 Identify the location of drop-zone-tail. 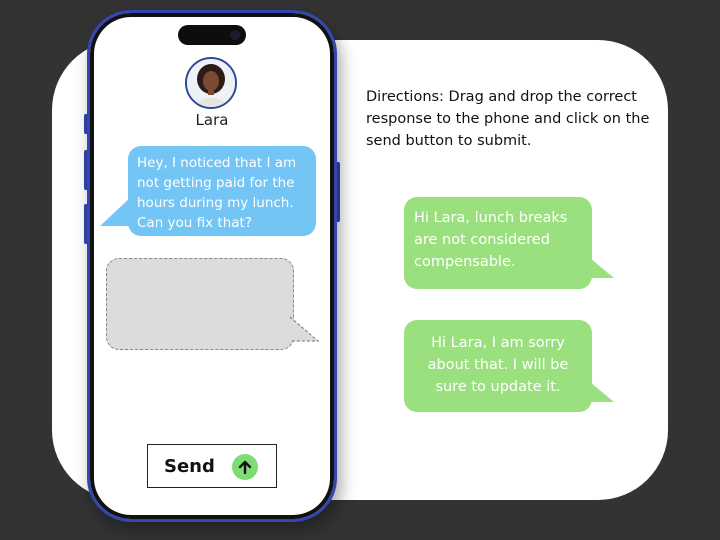
(304, 329).